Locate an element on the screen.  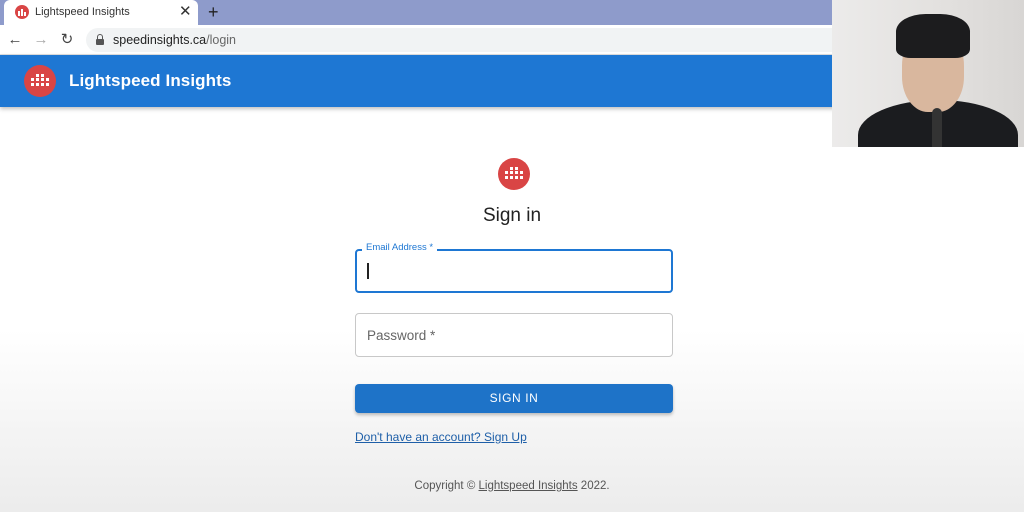
password-field: Password * is located at coordinates (514, 335).